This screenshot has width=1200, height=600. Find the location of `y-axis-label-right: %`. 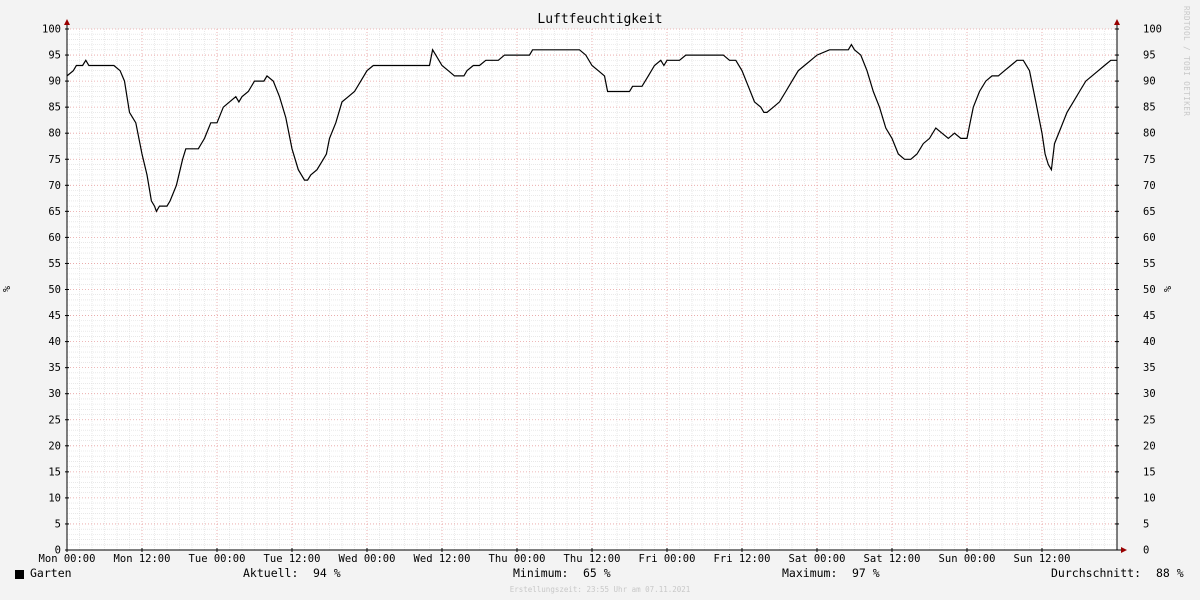

y-axis-label-right: % is located at coordinates (1166, 289).